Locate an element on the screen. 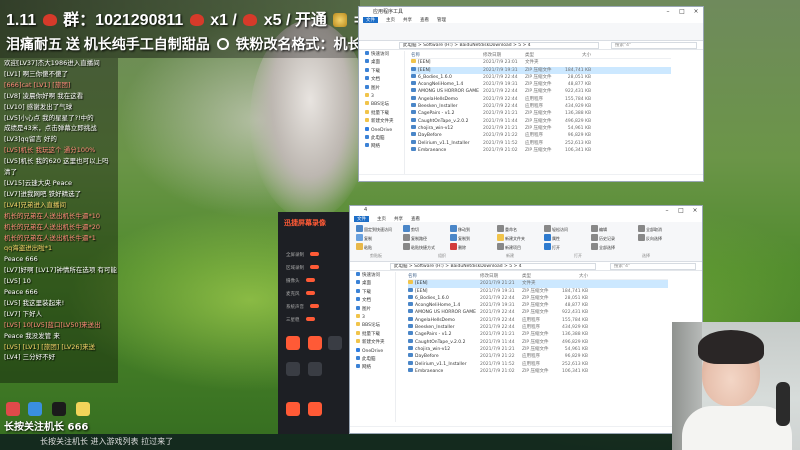  recorder-option: 三星稳 is located at coordinates (314, 320).